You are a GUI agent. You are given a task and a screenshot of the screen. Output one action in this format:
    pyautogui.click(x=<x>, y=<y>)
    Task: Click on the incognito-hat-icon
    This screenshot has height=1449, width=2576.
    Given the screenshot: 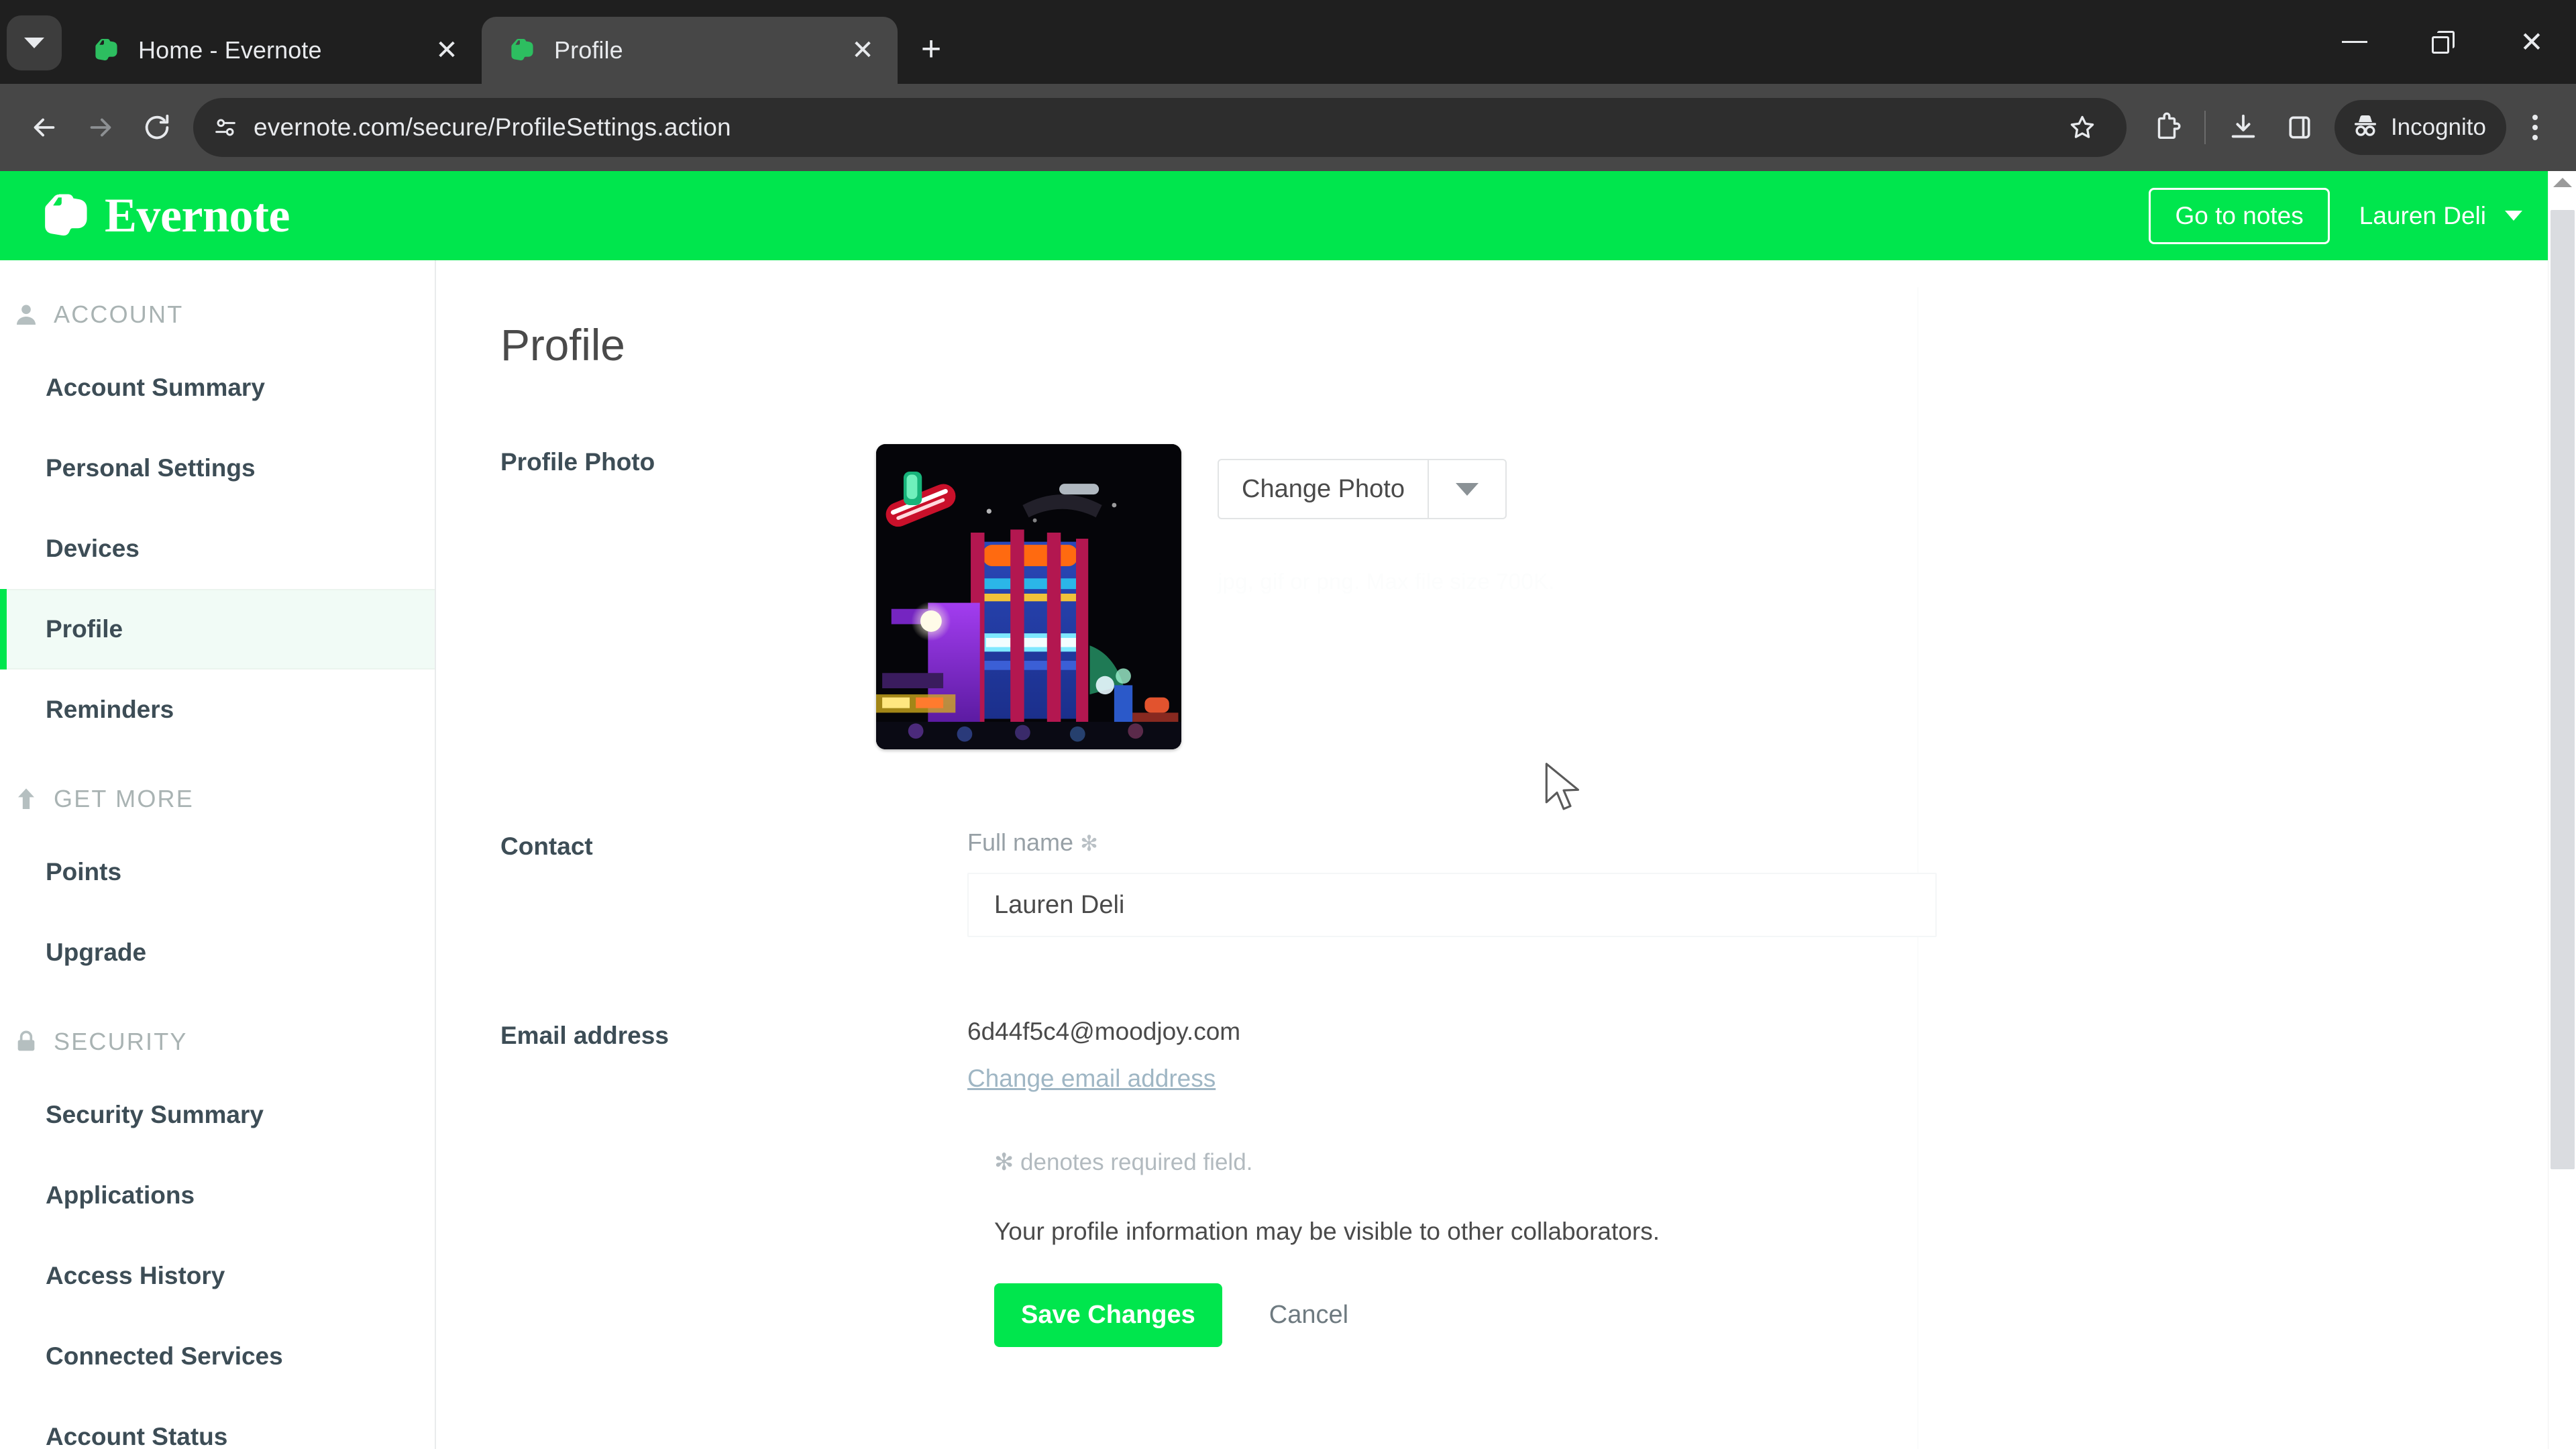 What is the action you would take?
    pyautogui.click(x=2365, y=128)
    